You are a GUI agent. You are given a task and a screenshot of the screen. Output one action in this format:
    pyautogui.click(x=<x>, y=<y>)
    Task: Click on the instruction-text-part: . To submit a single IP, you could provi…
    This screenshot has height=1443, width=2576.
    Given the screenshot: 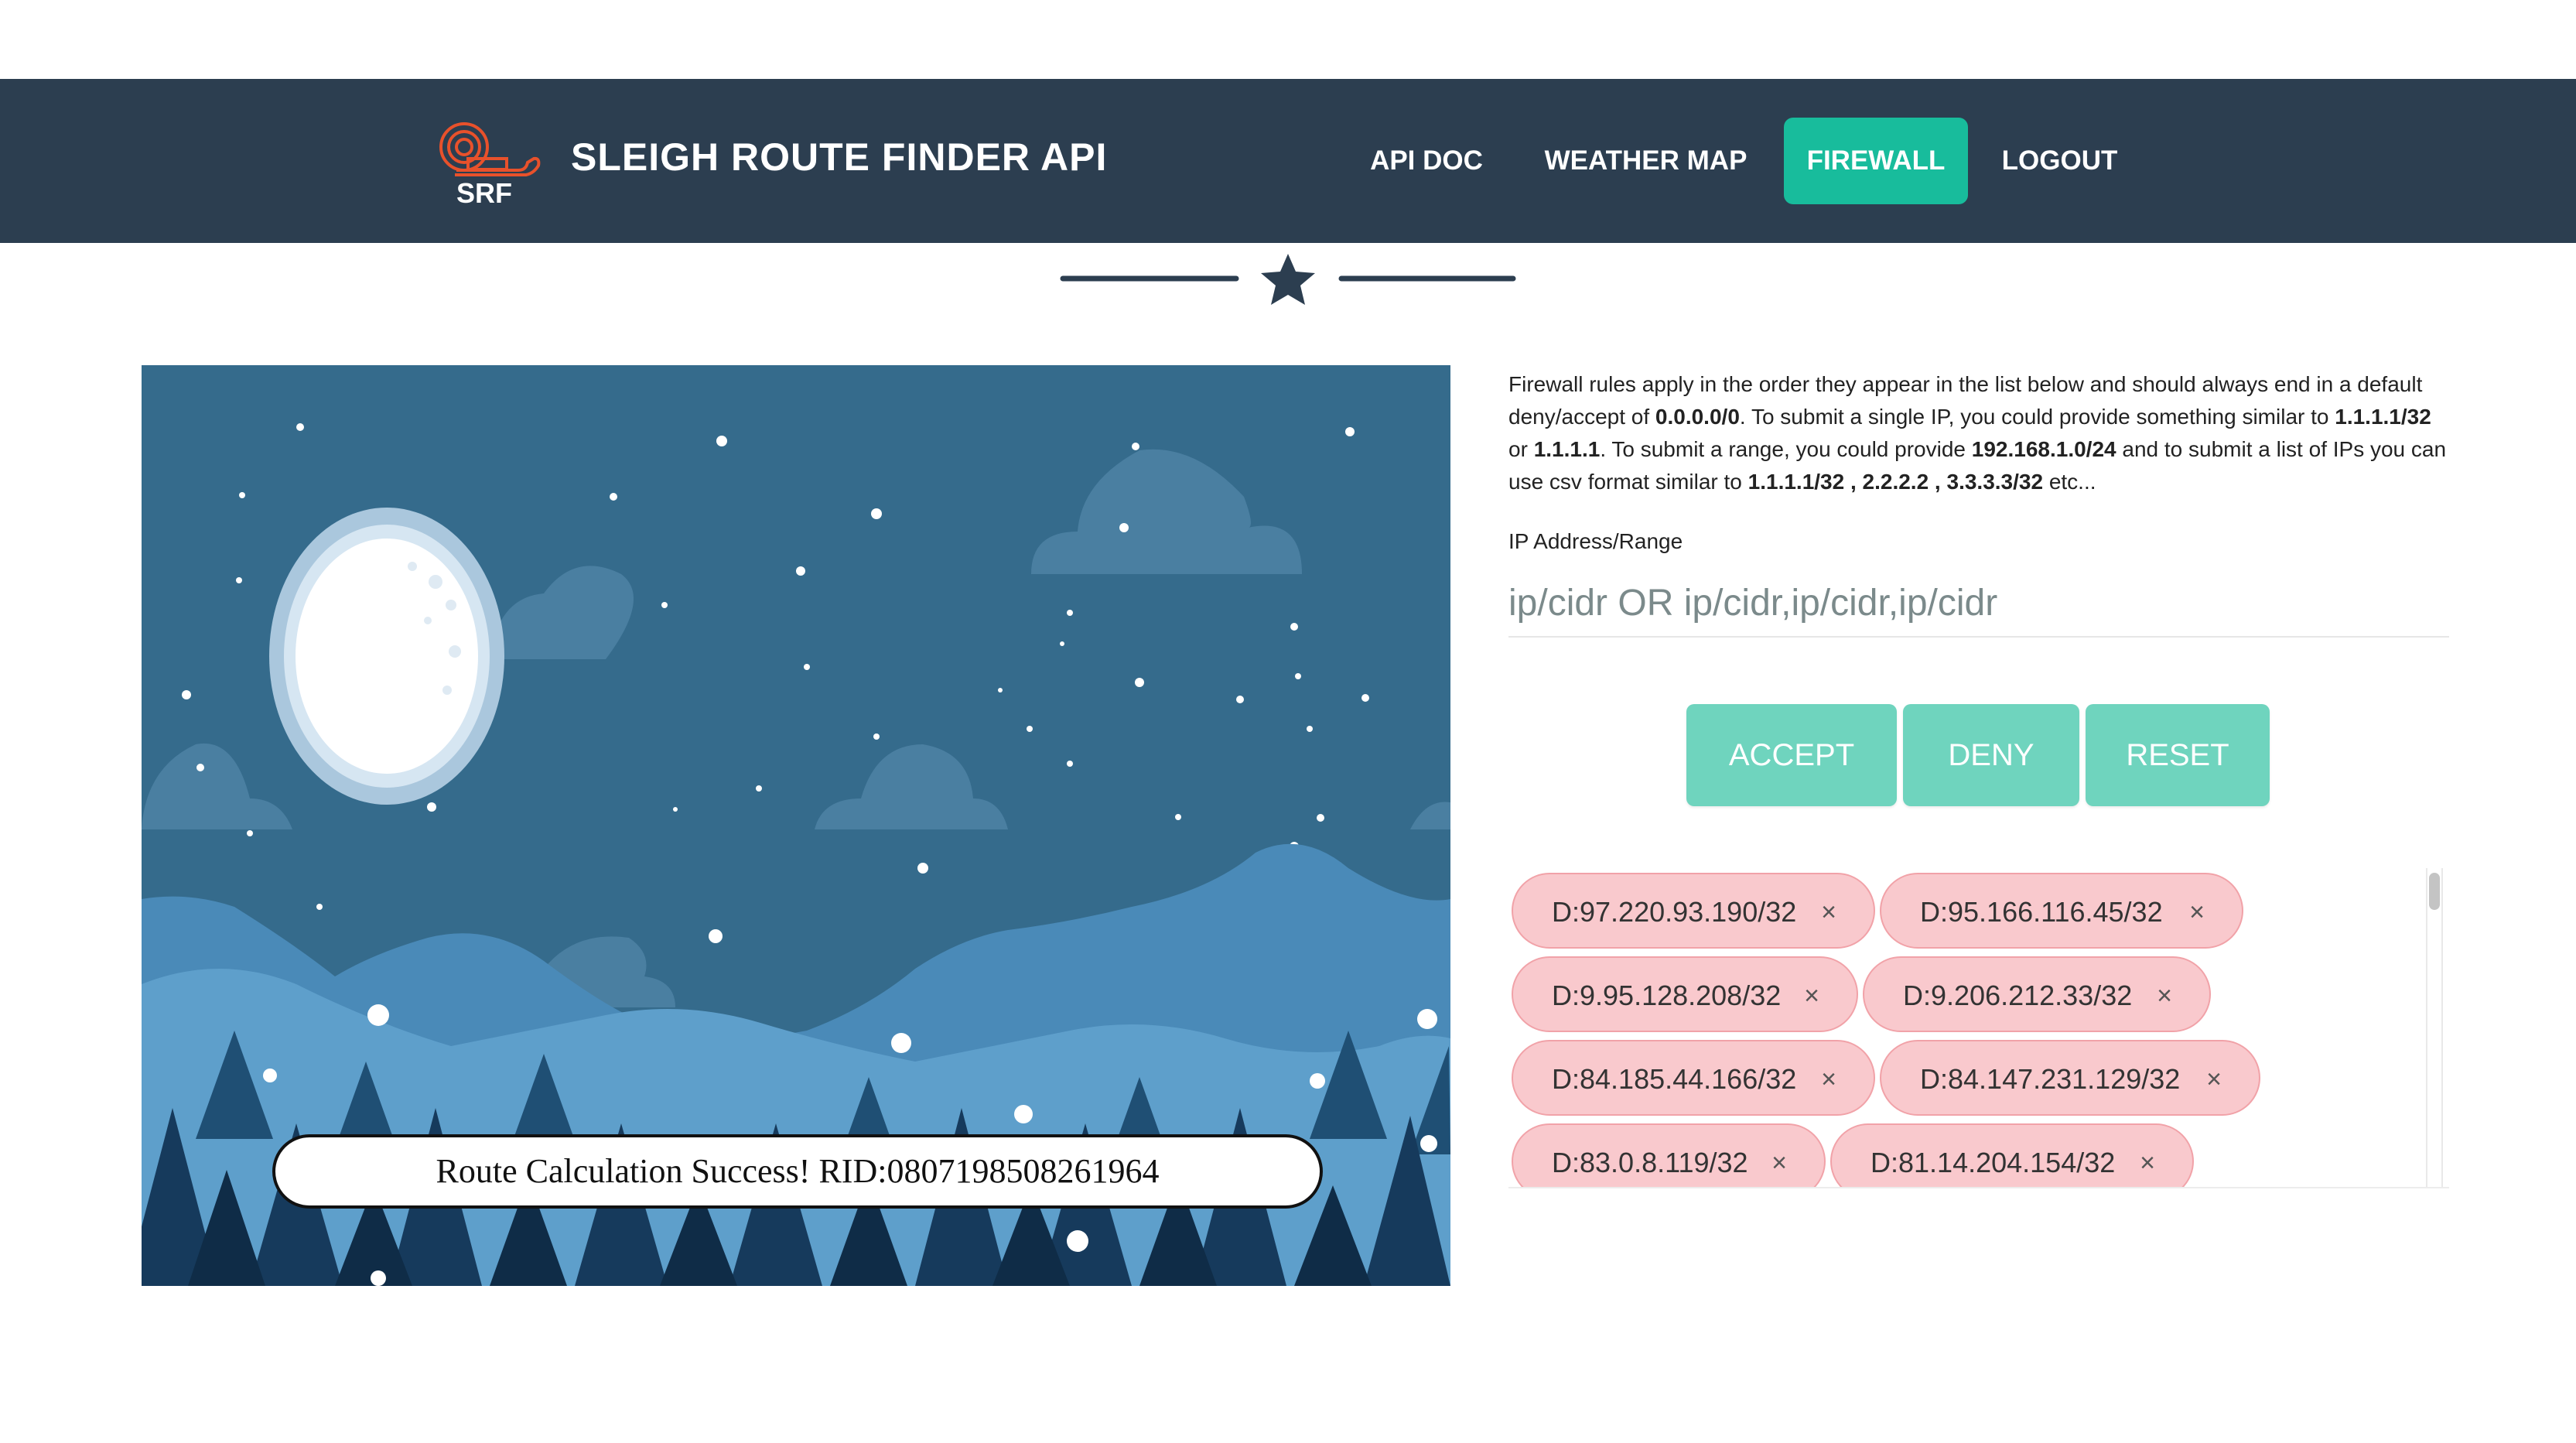 What is the action you would take?
    pyautogui.click(x=2037, y=417)
    